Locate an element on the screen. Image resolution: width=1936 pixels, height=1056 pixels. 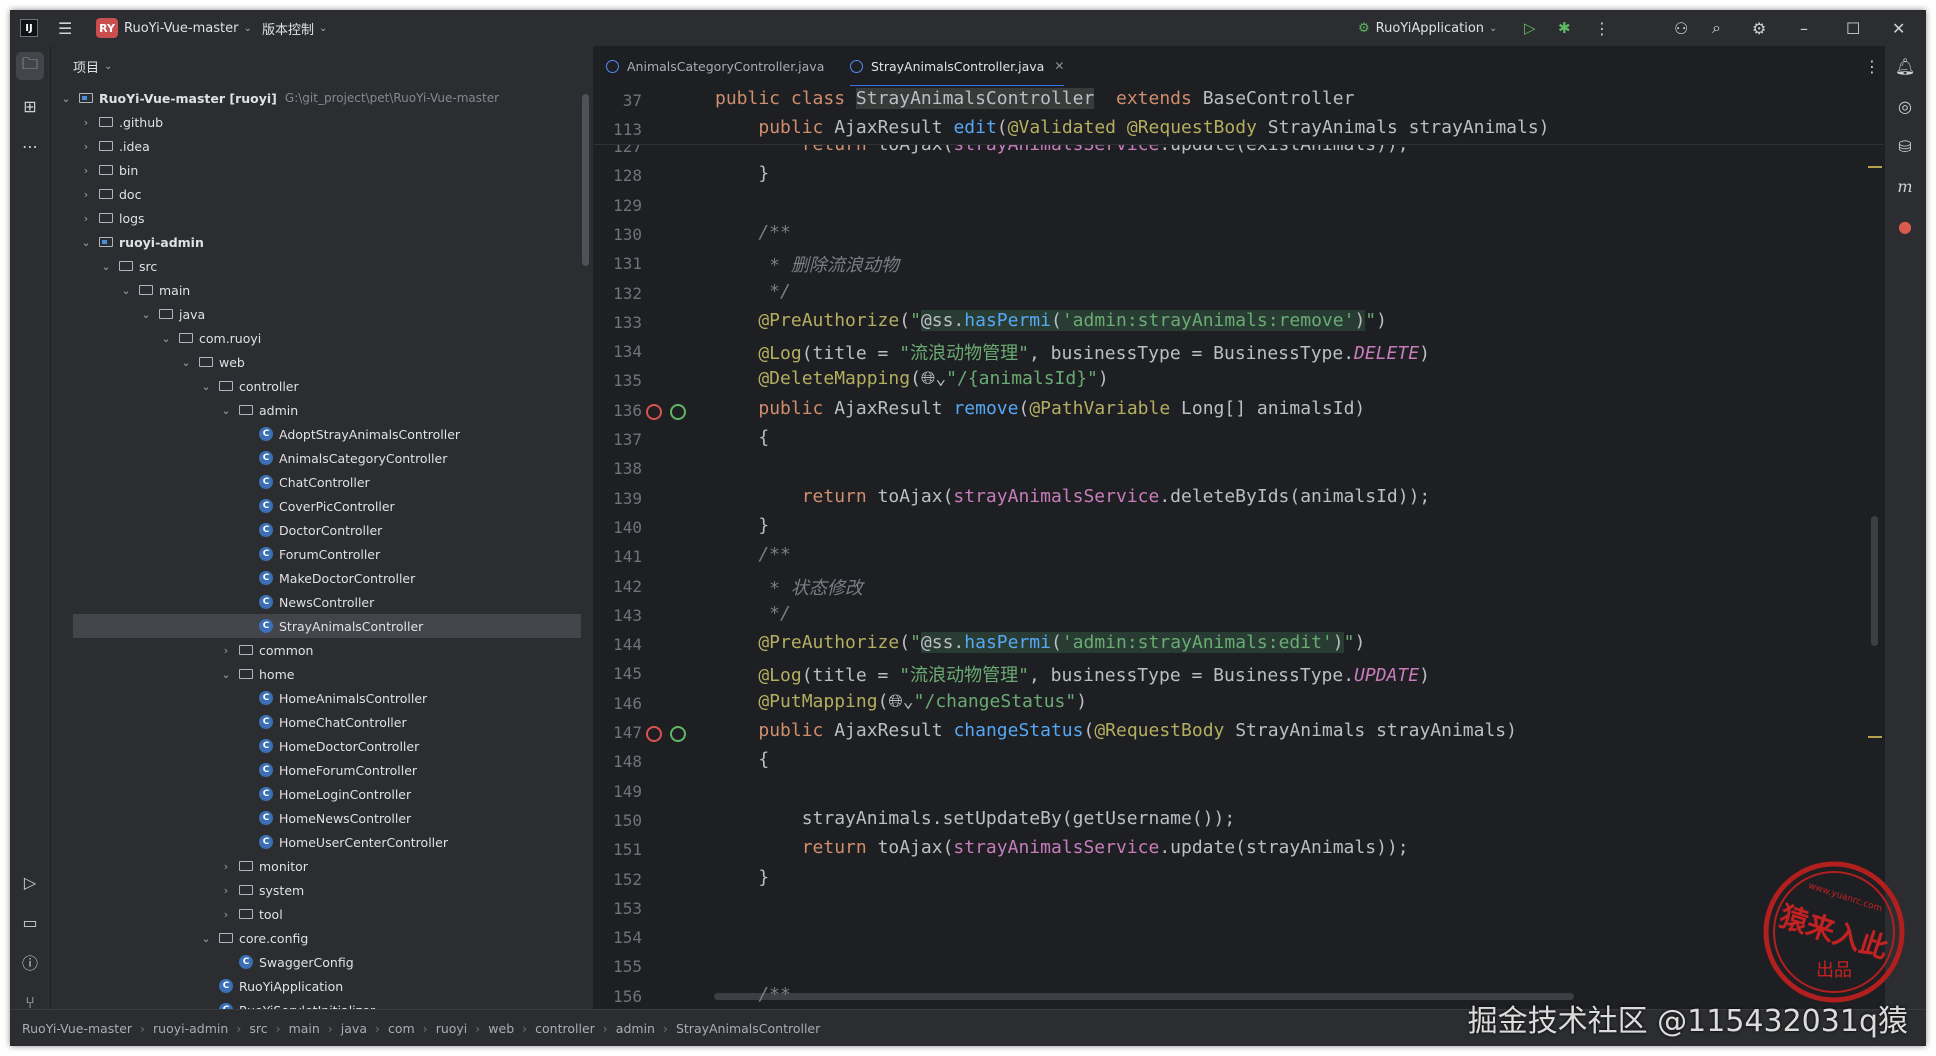
breadcrumb-item: ruoyi is located at coordinates (452, 1028).